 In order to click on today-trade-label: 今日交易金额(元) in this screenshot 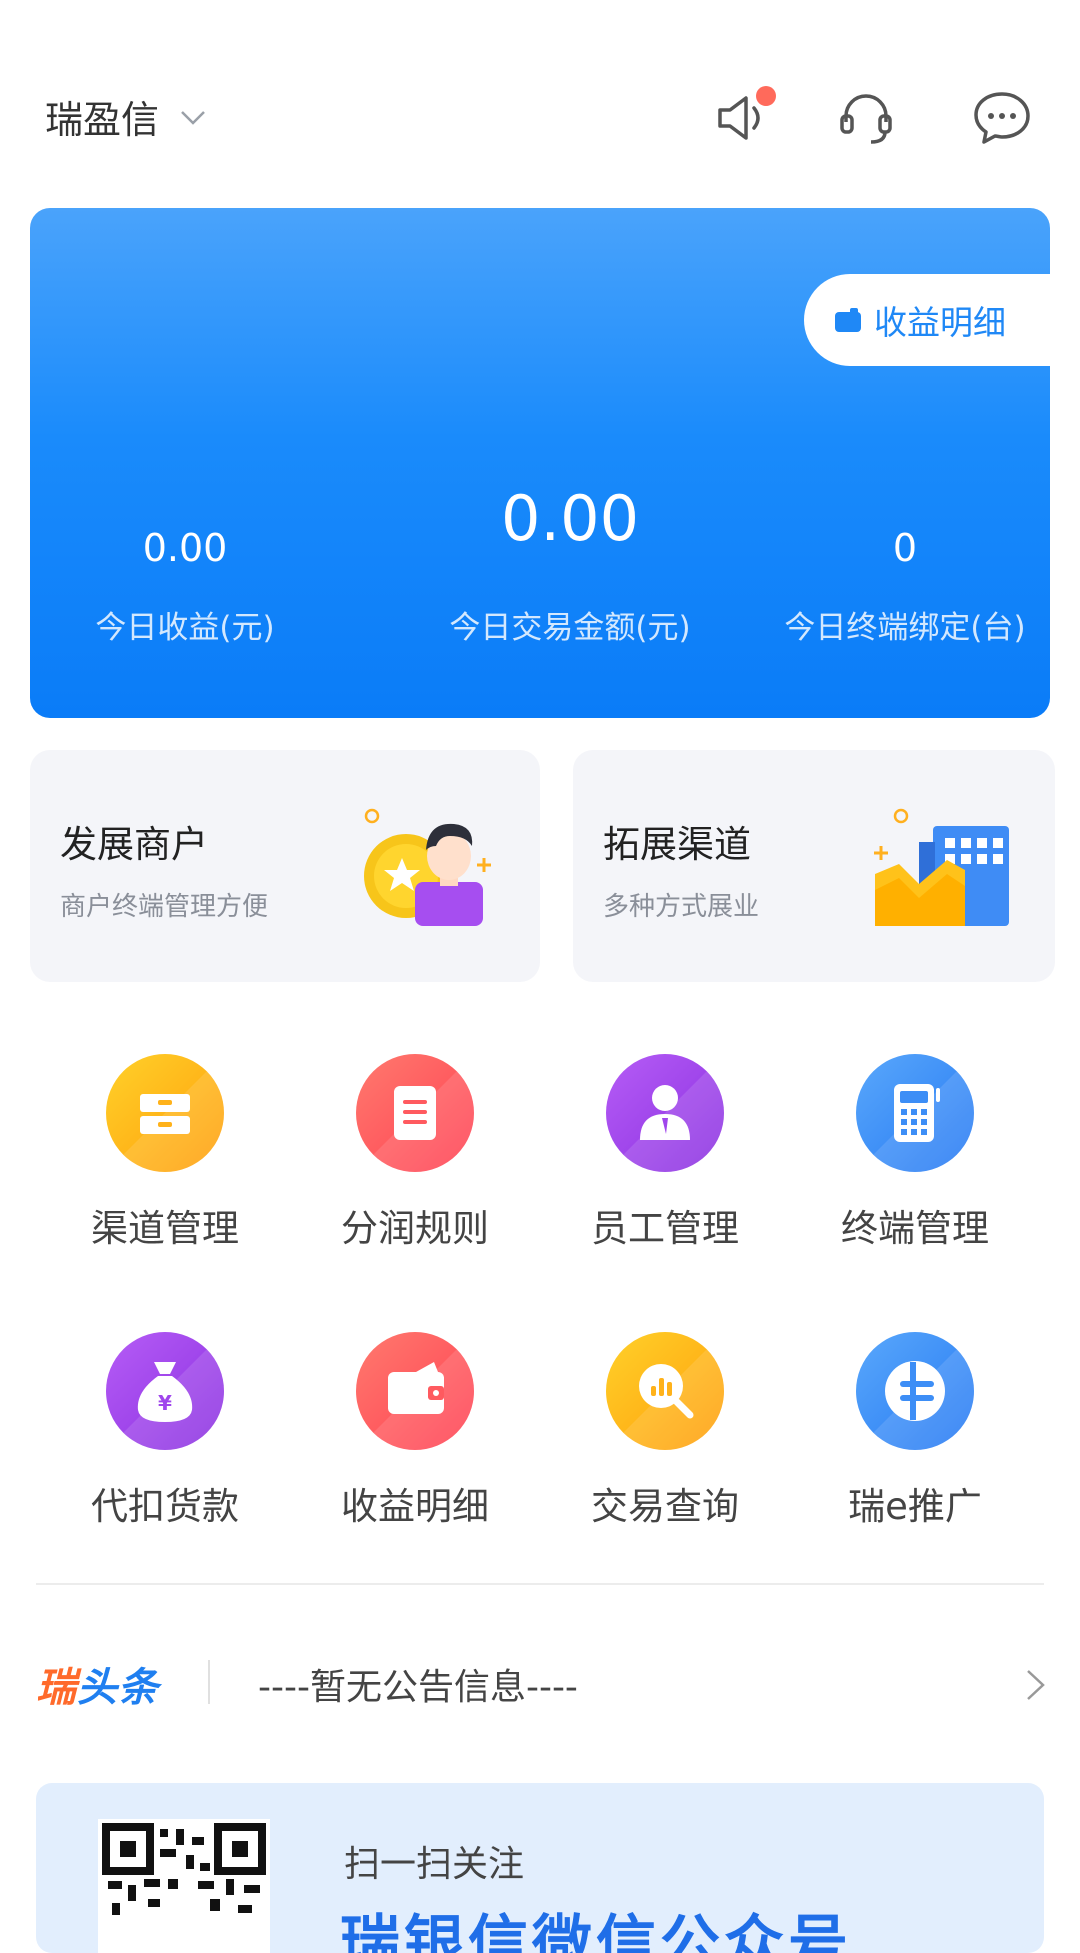, I will do `click(570, 628)`.